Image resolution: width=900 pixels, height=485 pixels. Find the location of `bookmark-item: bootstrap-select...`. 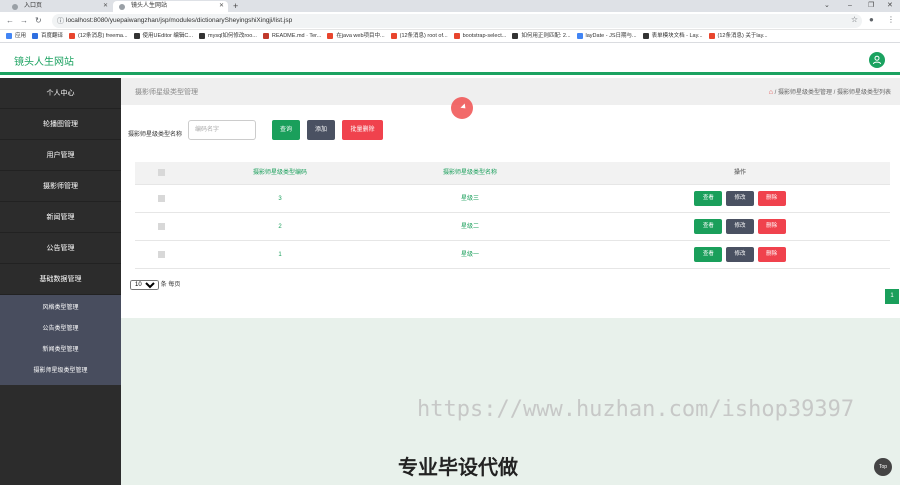

bookmark-item: bootstrap-select... is located at coordinates (480, 36).